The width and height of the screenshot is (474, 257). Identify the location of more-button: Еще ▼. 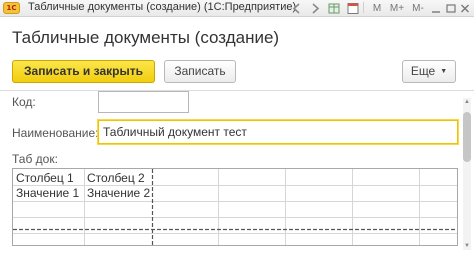
(429, 71).